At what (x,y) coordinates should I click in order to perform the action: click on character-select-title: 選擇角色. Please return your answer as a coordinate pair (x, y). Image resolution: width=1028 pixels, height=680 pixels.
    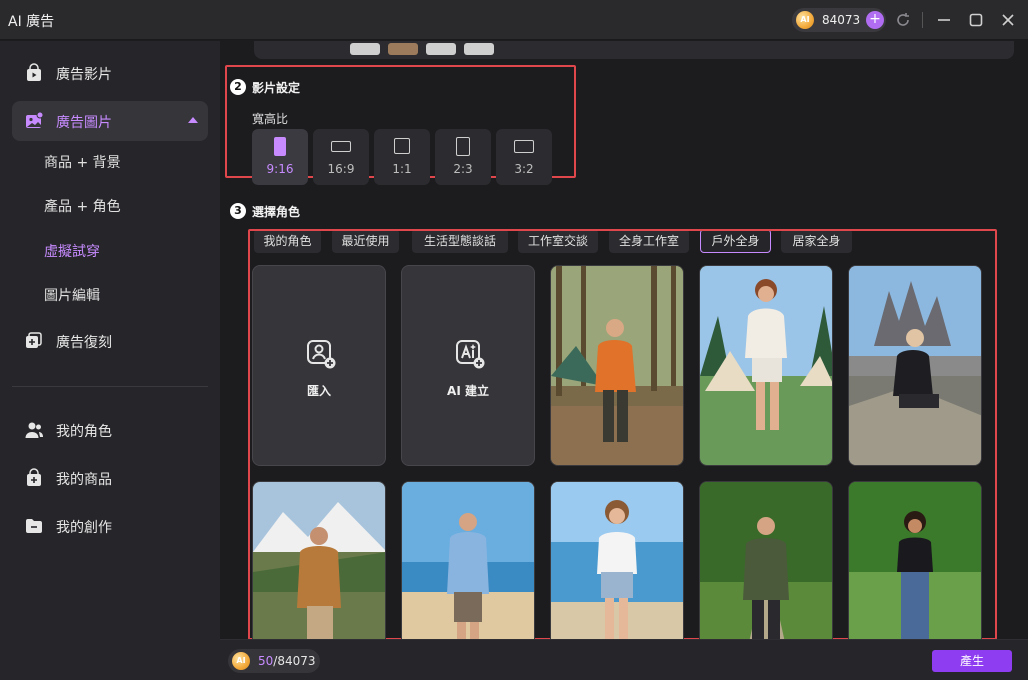
    Looking at the image, I should click on (276, 212).